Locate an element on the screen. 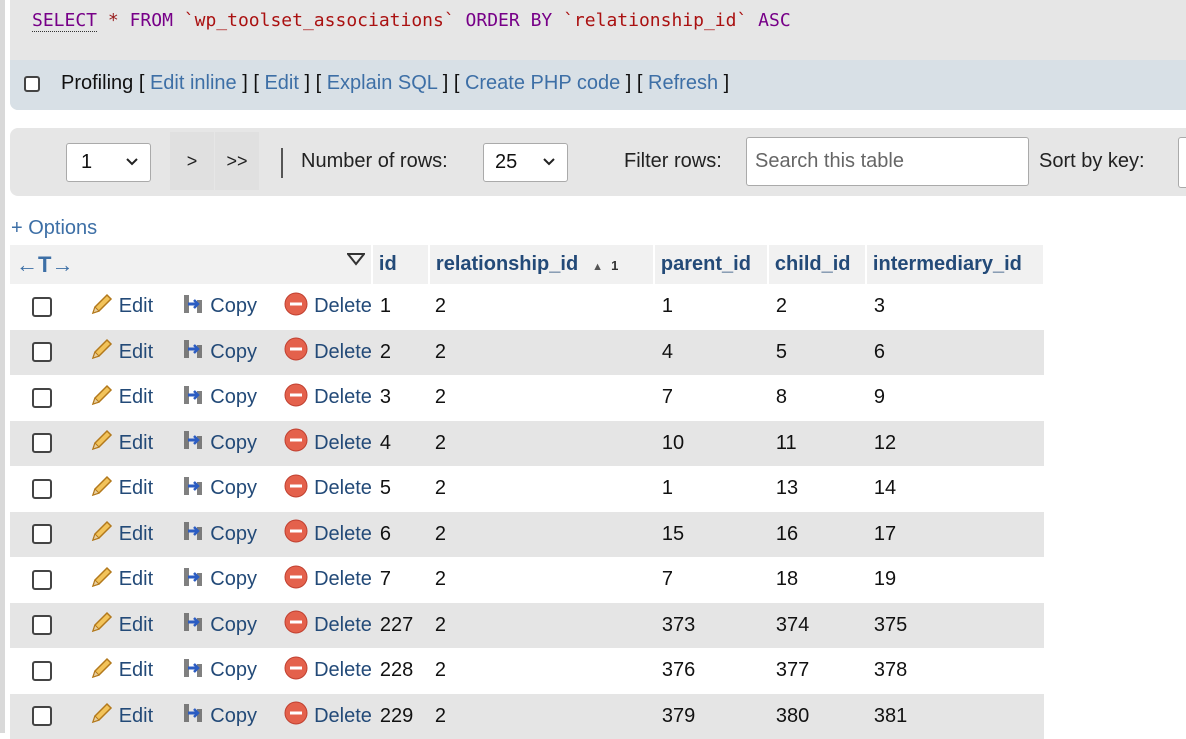 The image size is (1186, 739). copy-icon is located at coordinates (193, 625).